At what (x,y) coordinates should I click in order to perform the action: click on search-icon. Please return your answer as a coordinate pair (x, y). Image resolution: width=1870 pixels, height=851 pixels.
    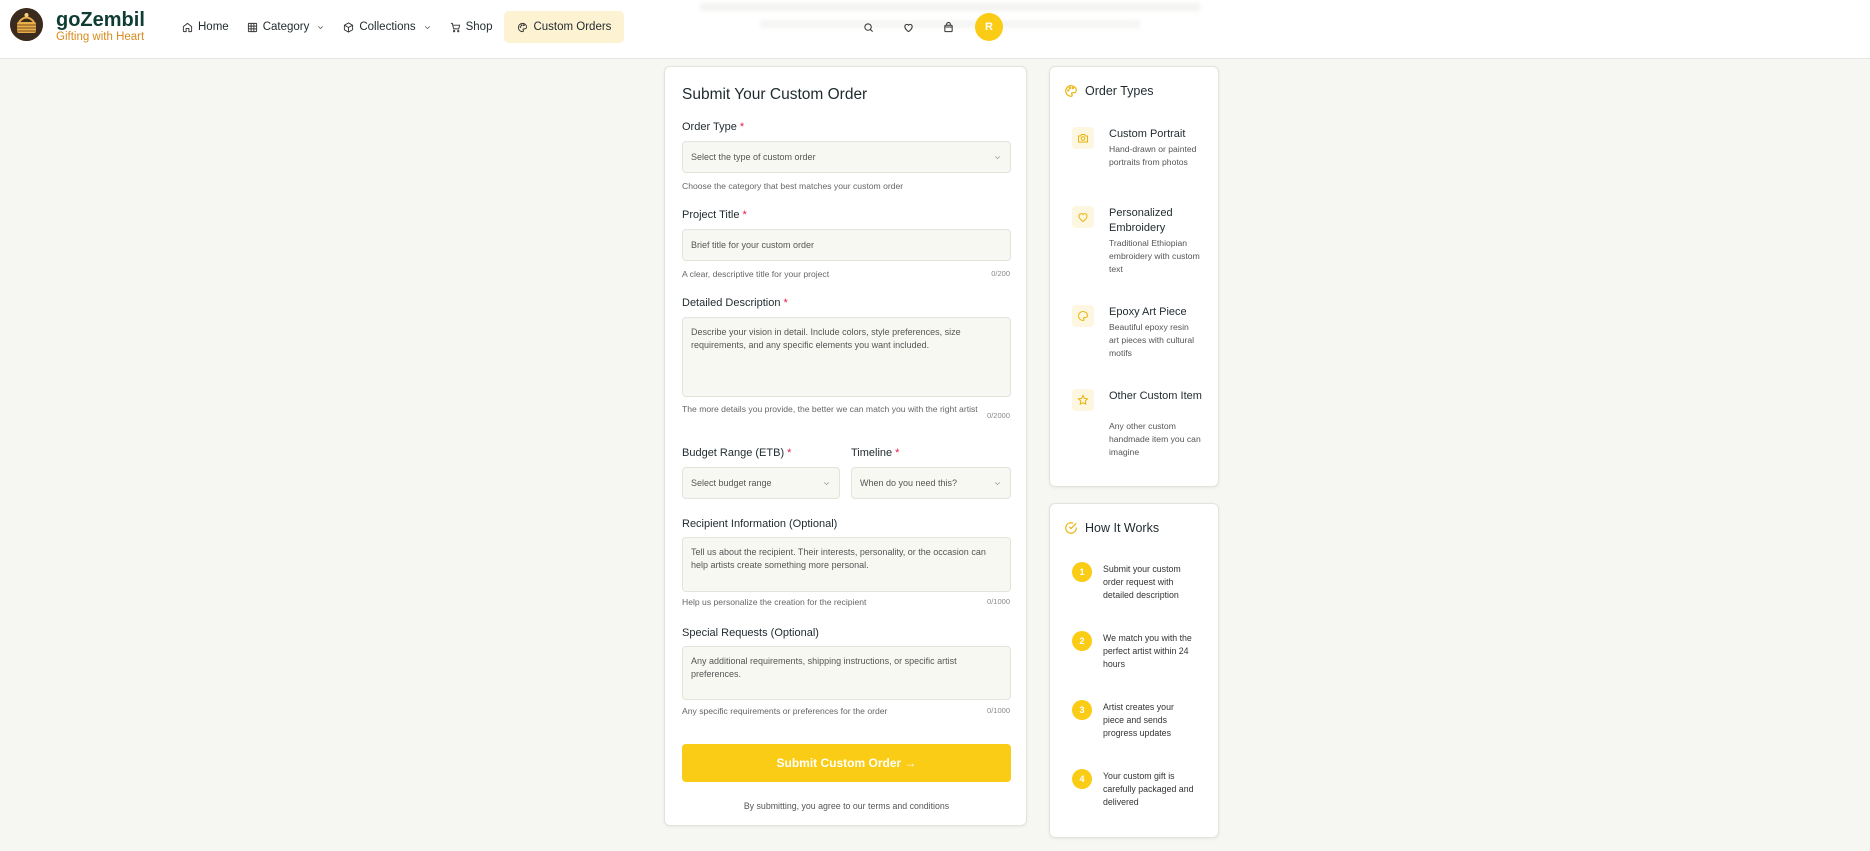
    Looking at the image, I should click on (868, 27).